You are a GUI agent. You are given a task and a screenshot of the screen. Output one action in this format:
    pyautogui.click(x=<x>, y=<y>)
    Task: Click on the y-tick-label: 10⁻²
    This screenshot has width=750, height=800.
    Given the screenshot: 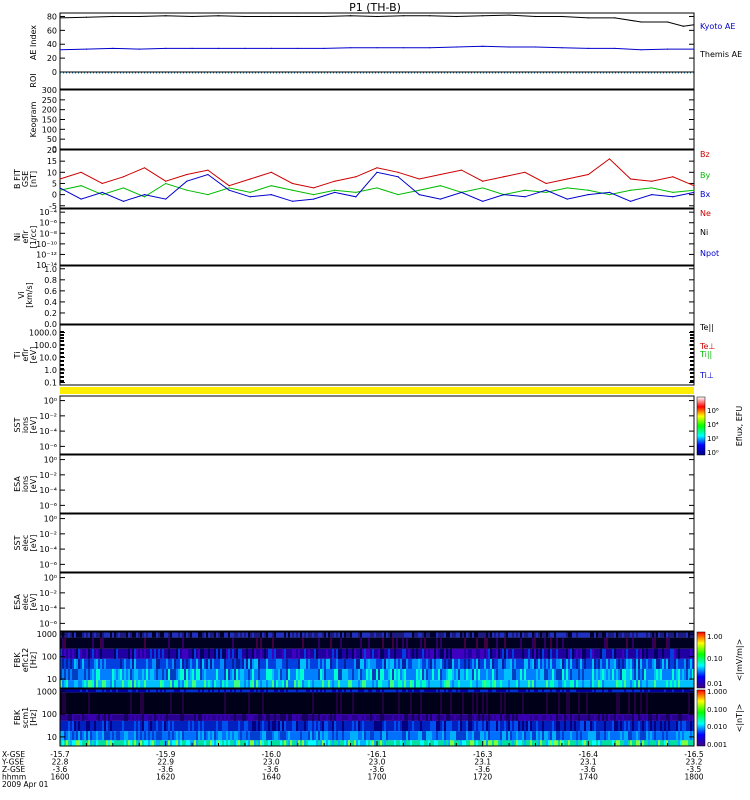 What is the action you would take?
    pyautogui.click(x=48, y=534)
    